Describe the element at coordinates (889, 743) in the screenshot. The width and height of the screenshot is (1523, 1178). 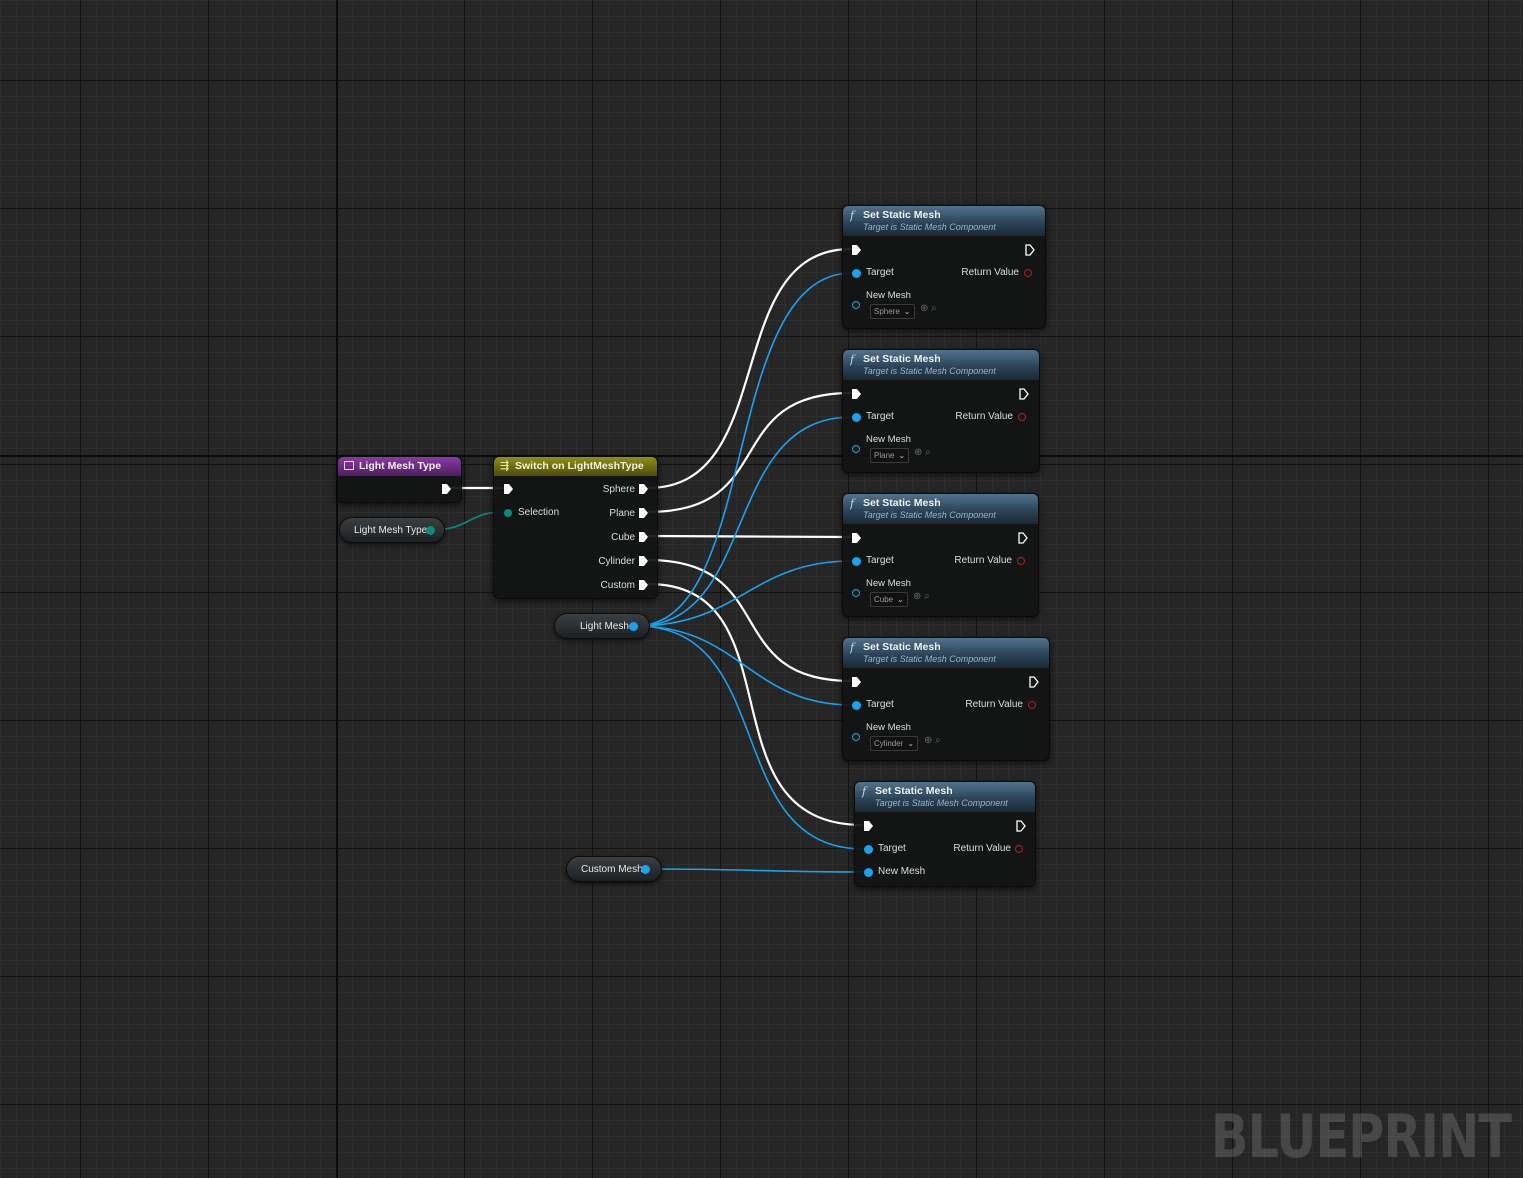
I see `dropdown-value: Cylinder` at that location.